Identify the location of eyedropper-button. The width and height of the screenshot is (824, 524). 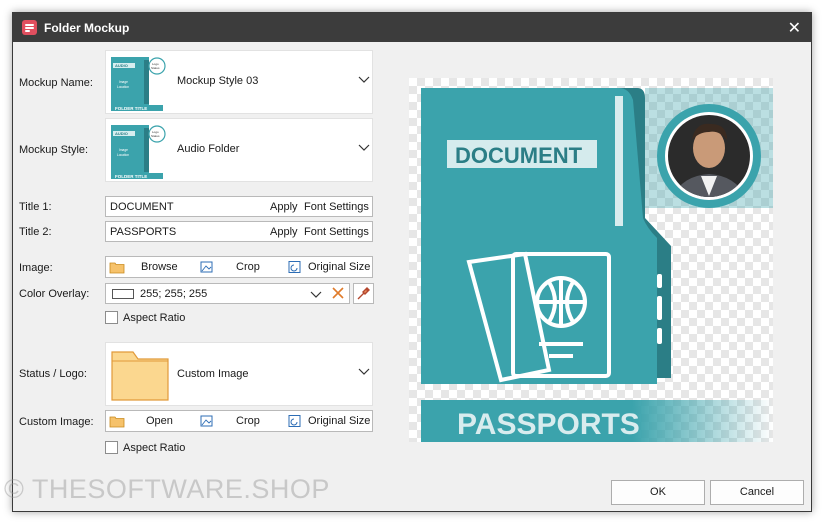
(363, 293).